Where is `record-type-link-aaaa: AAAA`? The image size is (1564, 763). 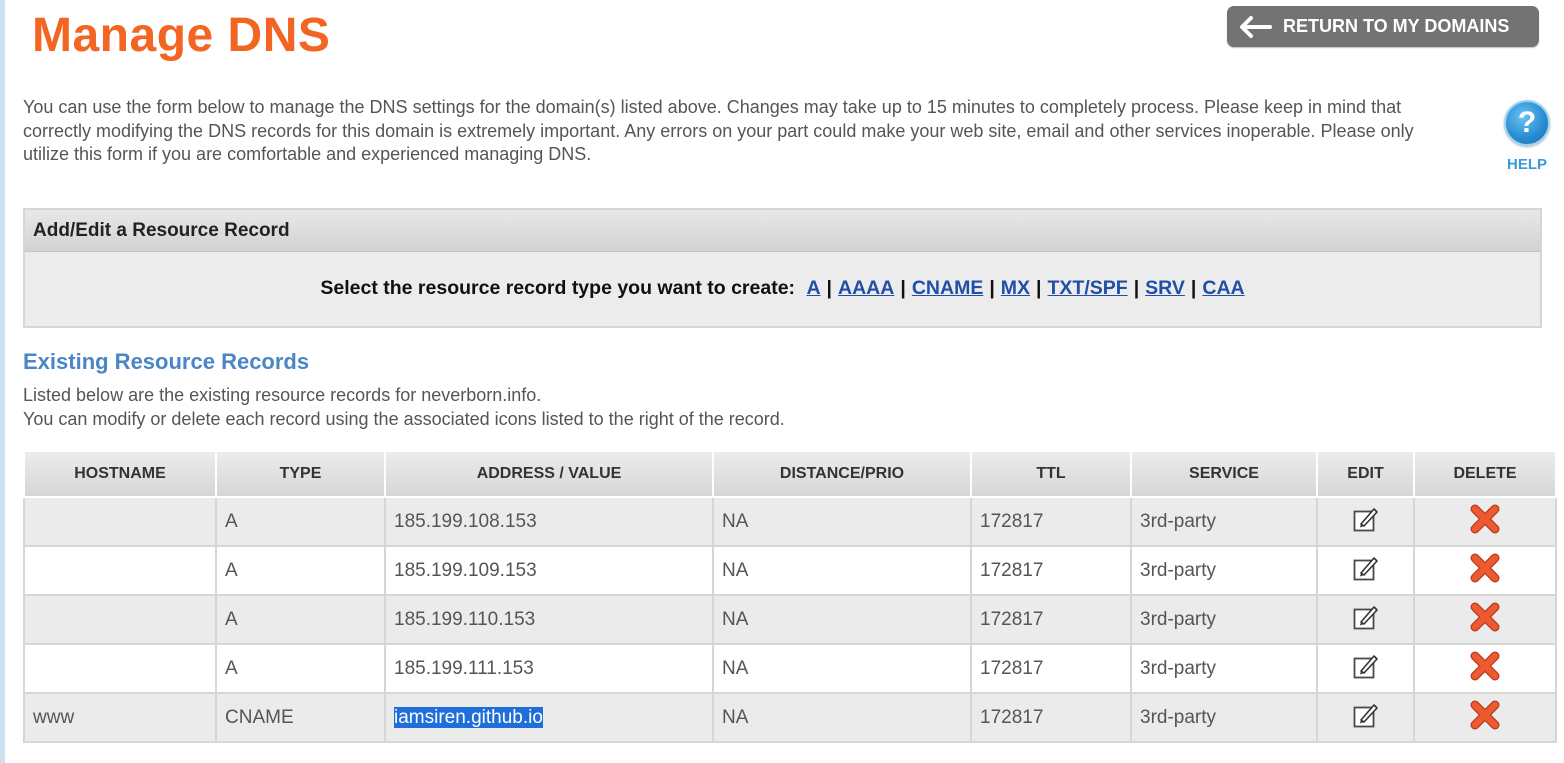
record-type-link-aaaa: AAAA is located at coordinates (866, 288).